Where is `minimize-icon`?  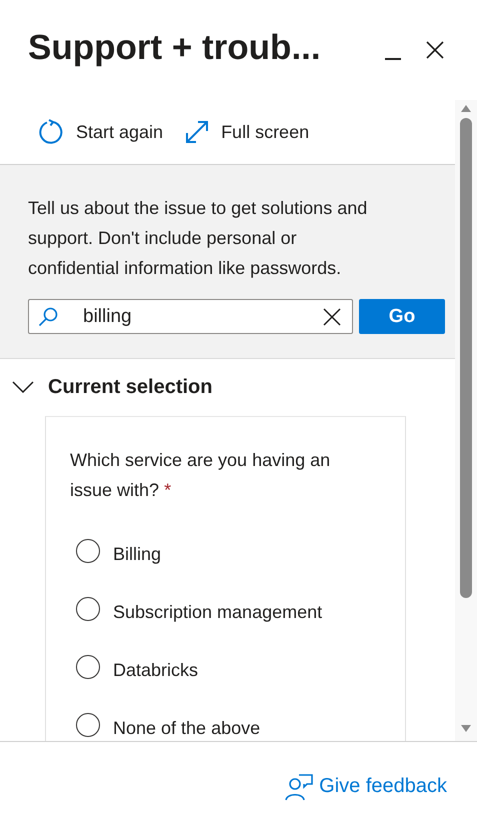 minimize-icon is located at coordinates (393, 59).